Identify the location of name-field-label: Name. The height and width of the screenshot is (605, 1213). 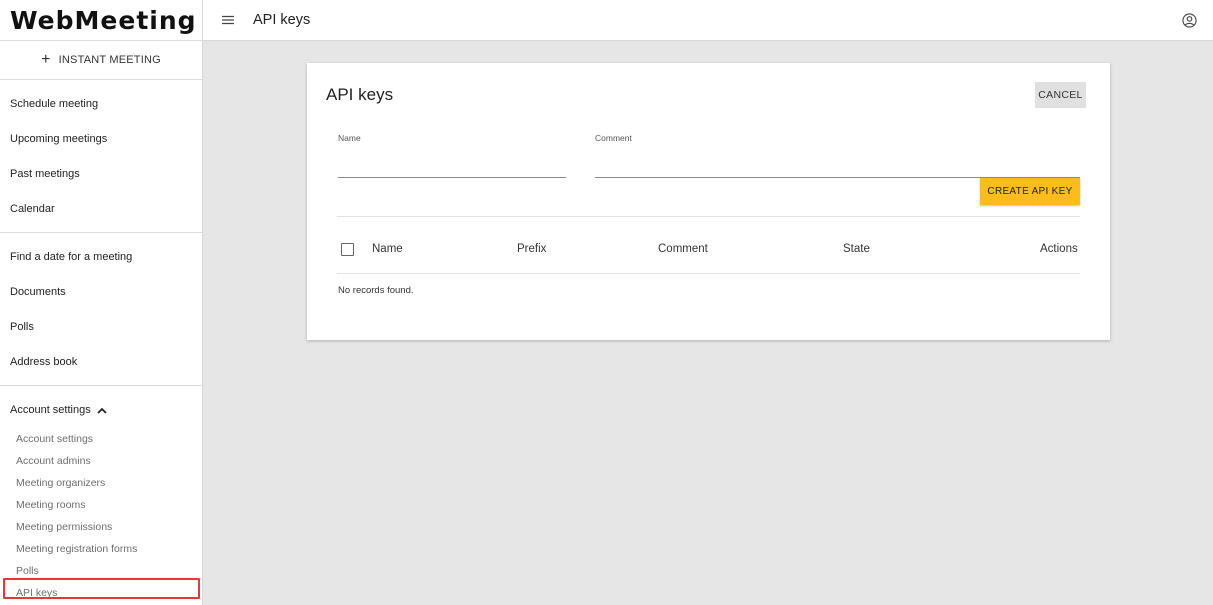
(349, 138).